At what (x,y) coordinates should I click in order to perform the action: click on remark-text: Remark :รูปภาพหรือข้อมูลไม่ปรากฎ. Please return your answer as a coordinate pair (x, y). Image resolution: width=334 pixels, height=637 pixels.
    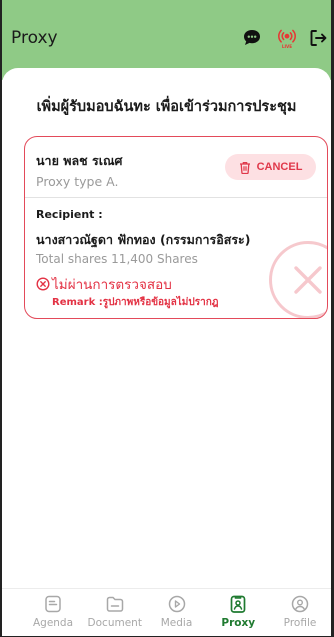
    Looking at the image, I should click on (135, 302).